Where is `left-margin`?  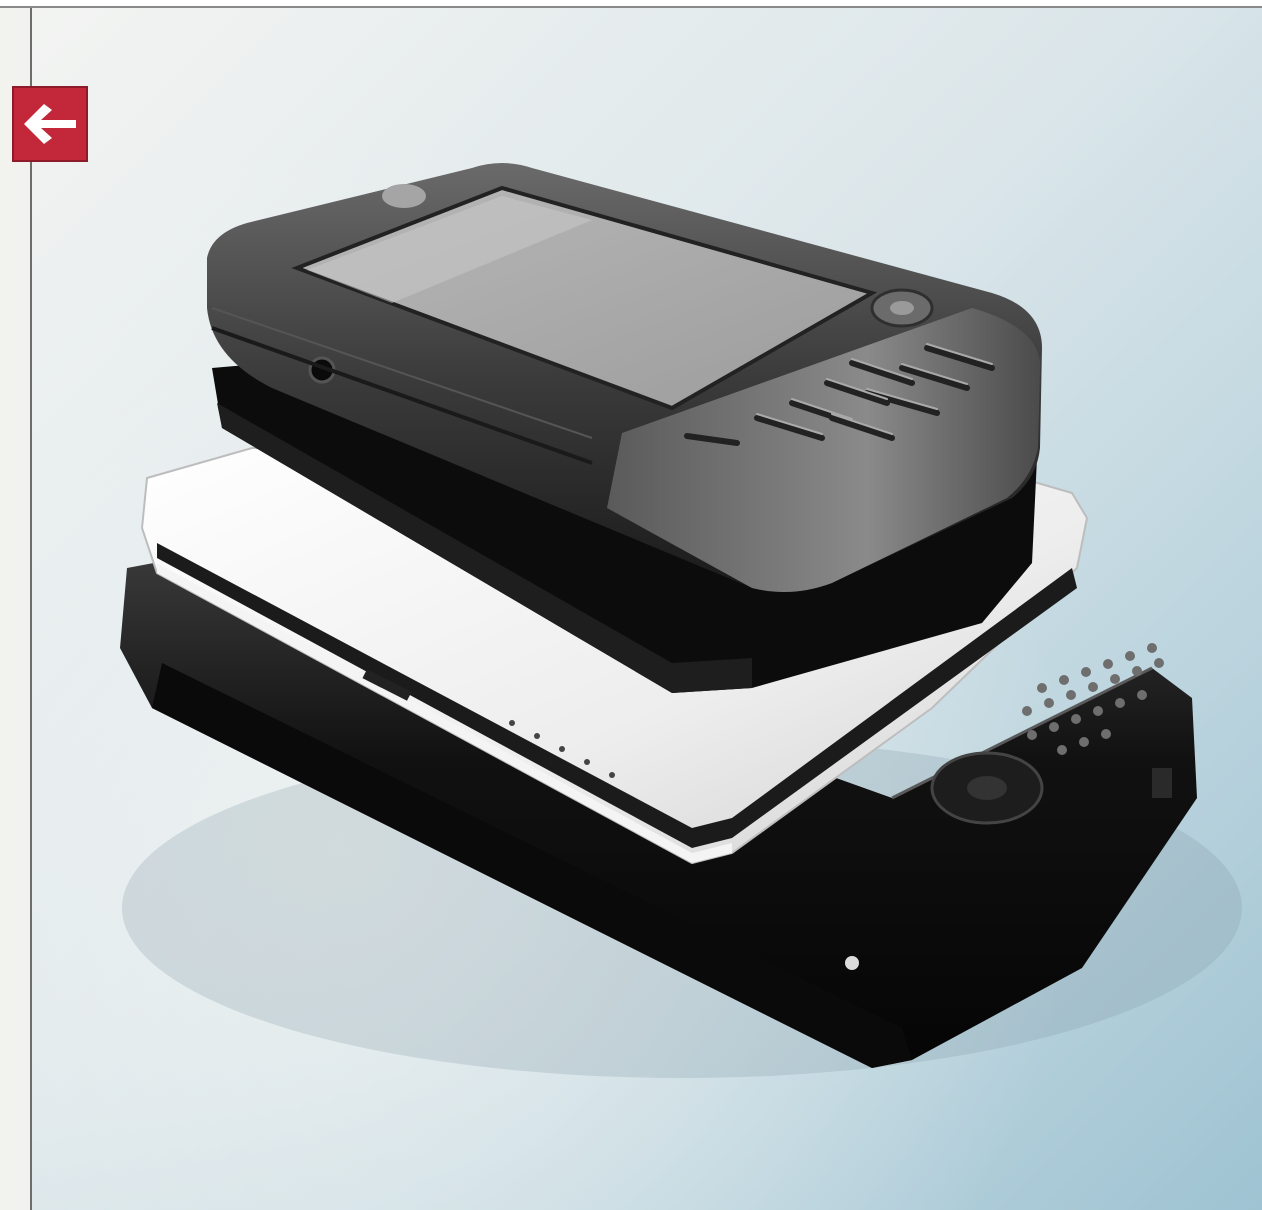
left-margin is located at coordinates (15, 609).